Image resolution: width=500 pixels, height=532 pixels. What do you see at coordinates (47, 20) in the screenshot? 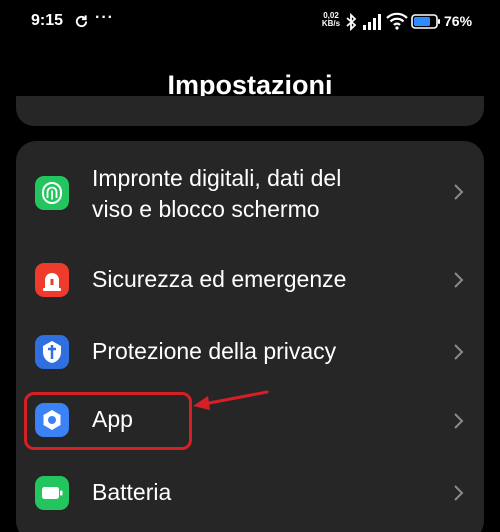
I see `status-time: 9:15` at bounding box center [47, 20].